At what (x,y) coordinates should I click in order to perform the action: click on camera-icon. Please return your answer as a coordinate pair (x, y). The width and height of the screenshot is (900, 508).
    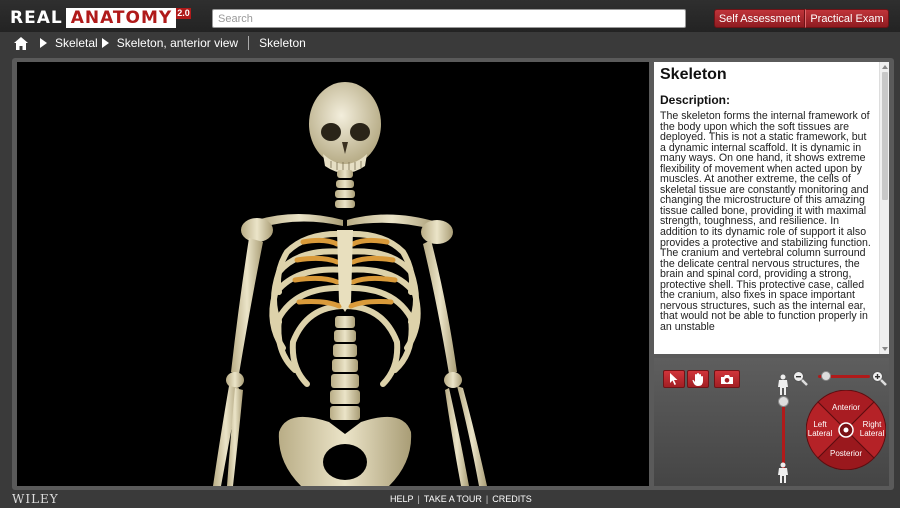
    Looking at the image, I should click on (727, 379).